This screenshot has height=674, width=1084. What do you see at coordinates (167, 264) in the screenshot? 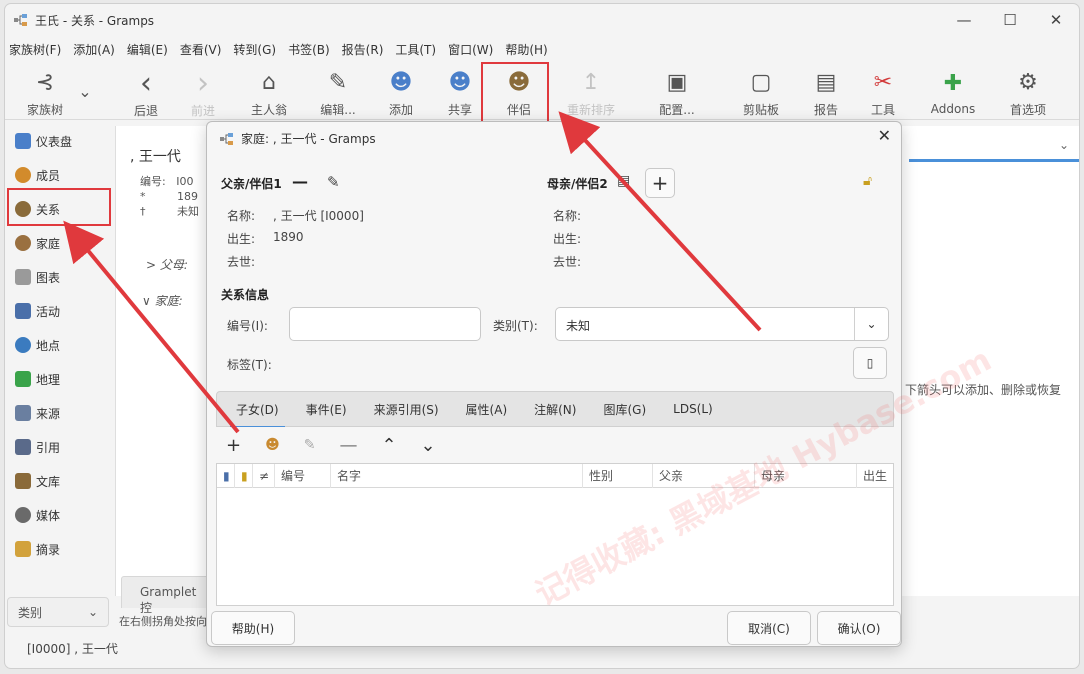
I see `parents-expander: > 父母:` at bounding box center [167, 264].